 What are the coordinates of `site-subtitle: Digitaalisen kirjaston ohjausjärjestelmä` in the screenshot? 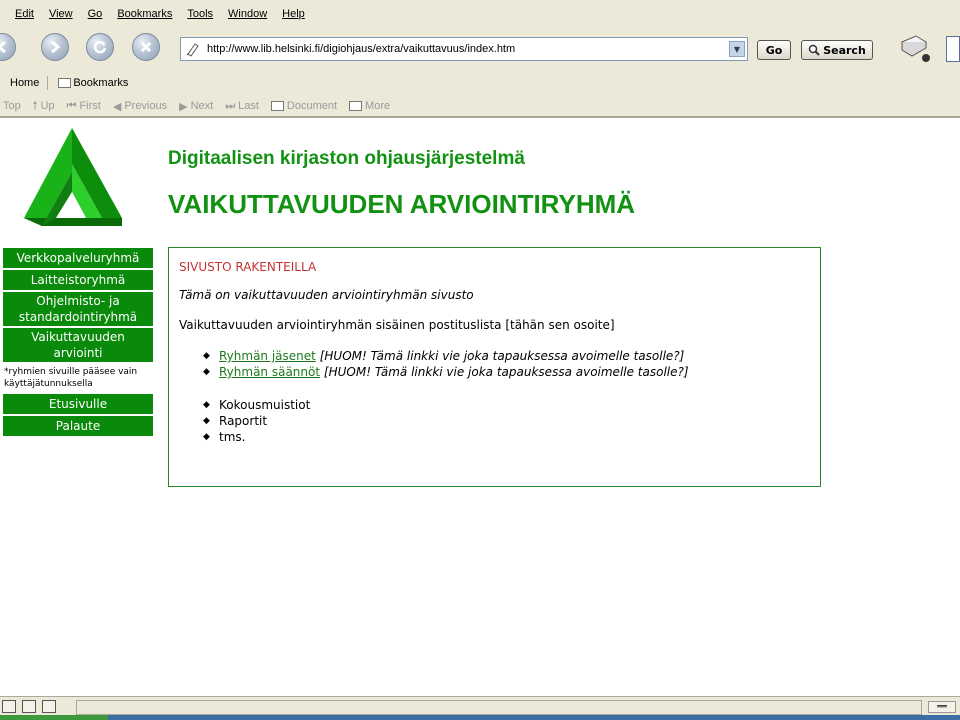 It's located at (346, 158).